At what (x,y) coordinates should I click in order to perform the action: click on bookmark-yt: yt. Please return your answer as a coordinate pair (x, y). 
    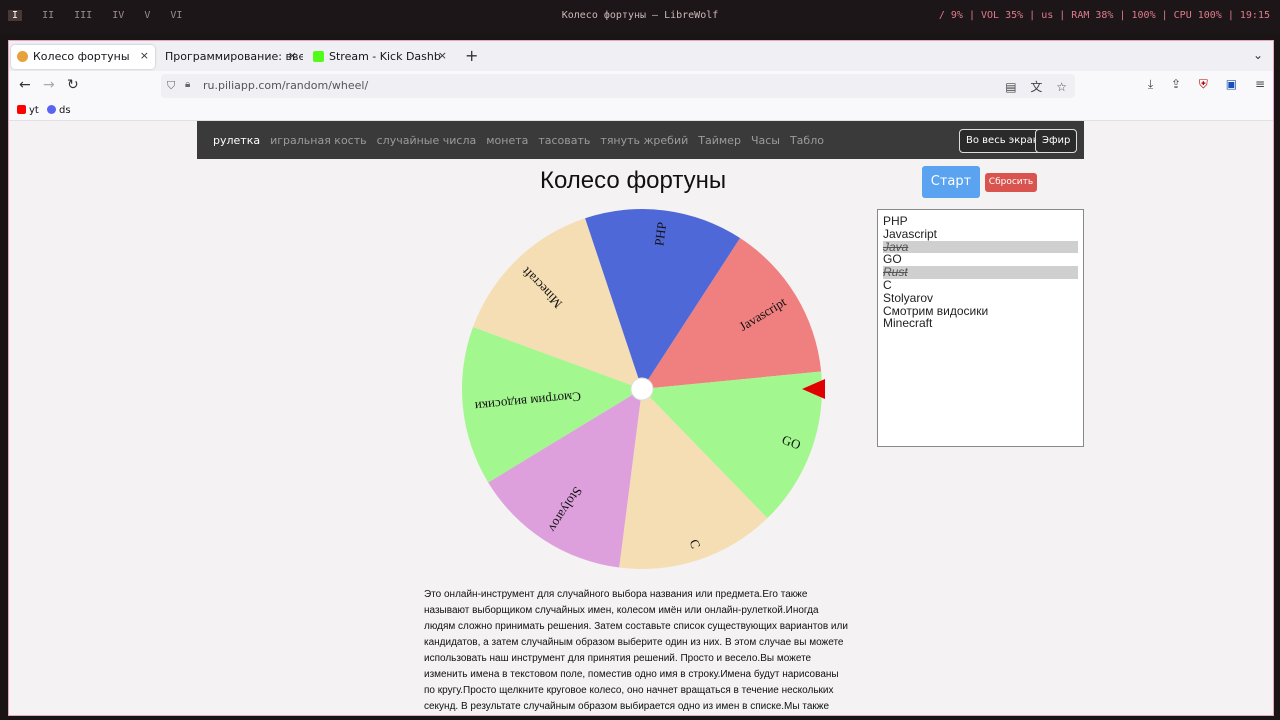
    Looking at the image, I should click on (28, 110).